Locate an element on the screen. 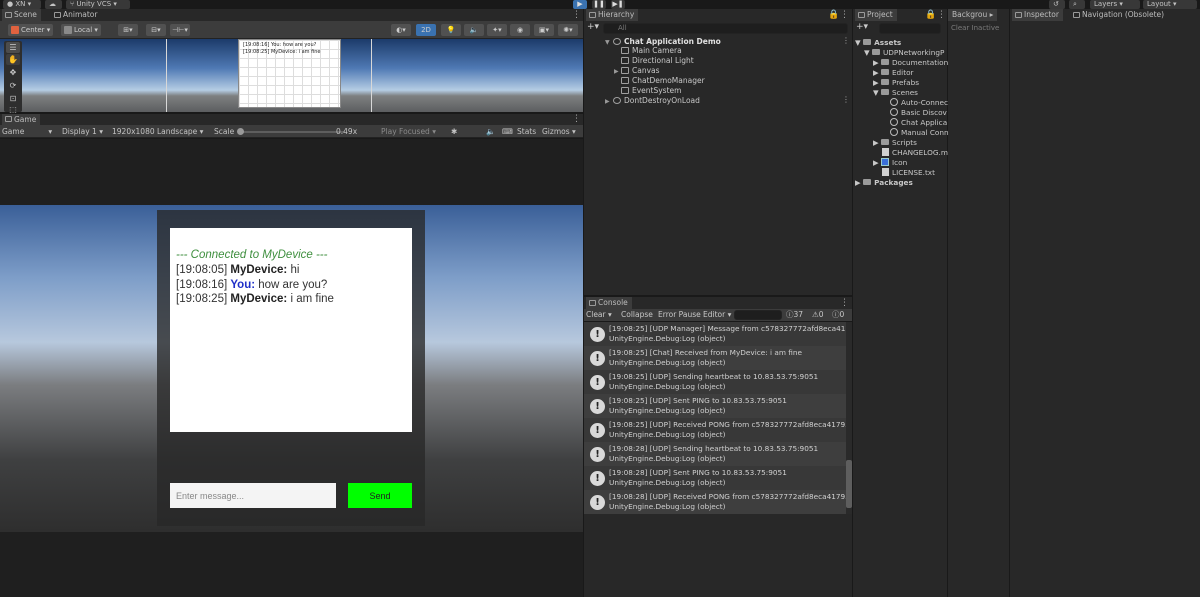 This screenshot has width=1200, height=597. hierarchy-item-canvas: Canvas is located at coordinates (640, 71).